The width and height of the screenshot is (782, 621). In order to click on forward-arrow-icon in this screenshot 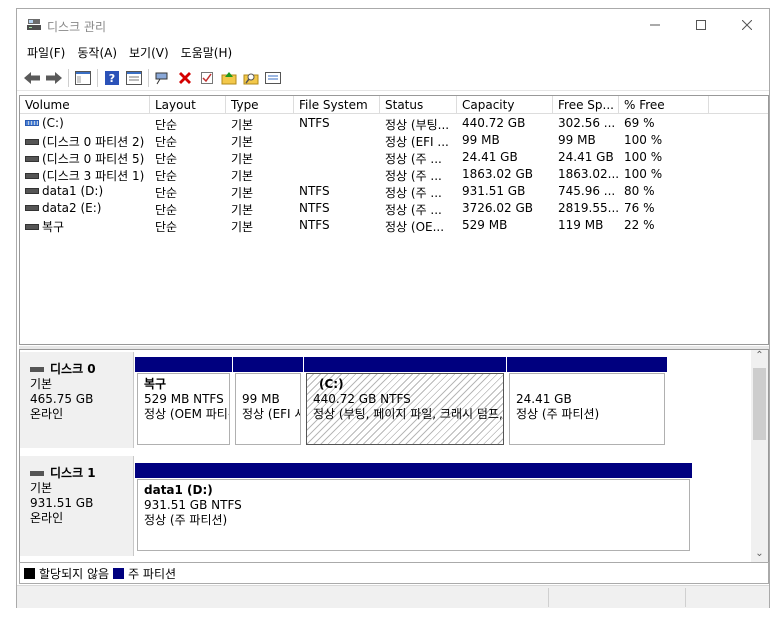, I will do `click(54, 77)`.